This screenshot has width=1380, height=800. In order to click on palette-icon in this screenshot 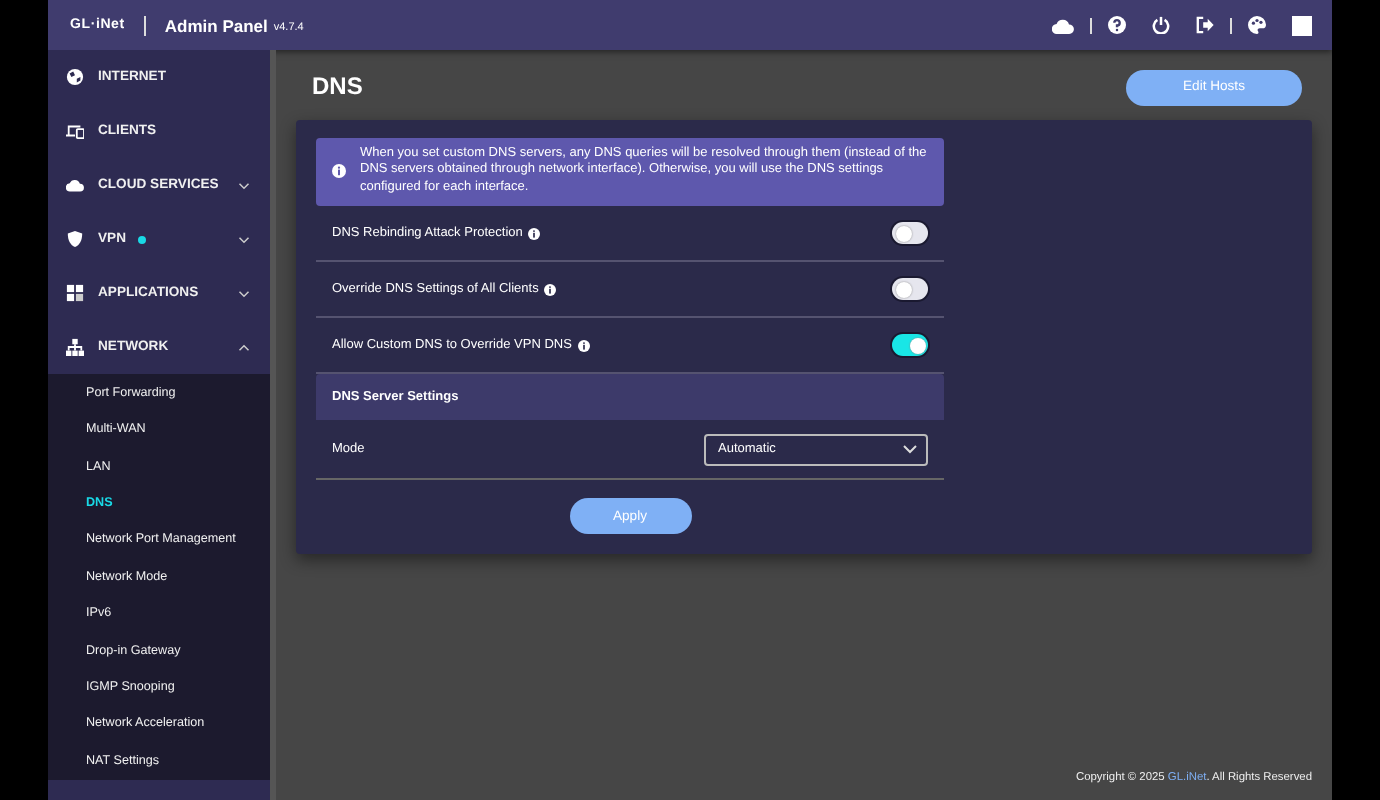, I will do `click(1257, 25)`.